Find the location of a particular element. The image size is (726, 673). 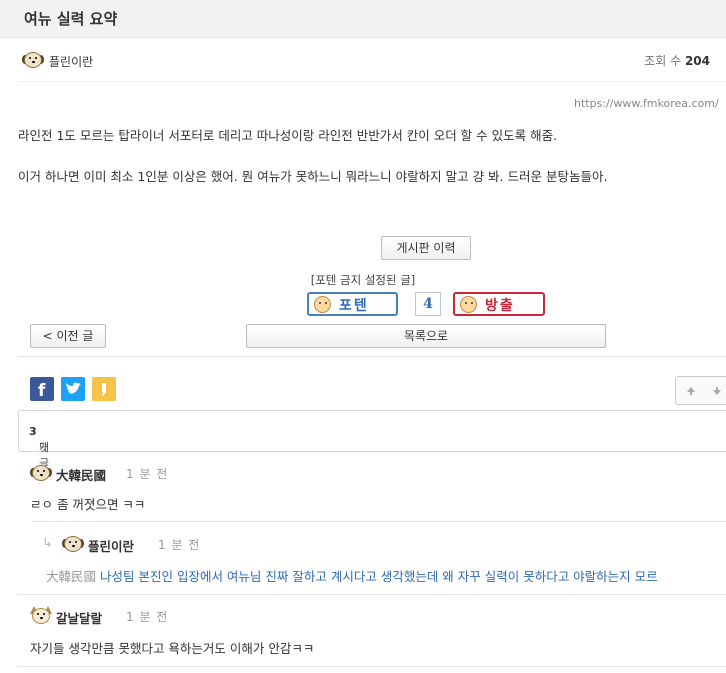

facebook-icon: f is located at coordinates (42, 391).